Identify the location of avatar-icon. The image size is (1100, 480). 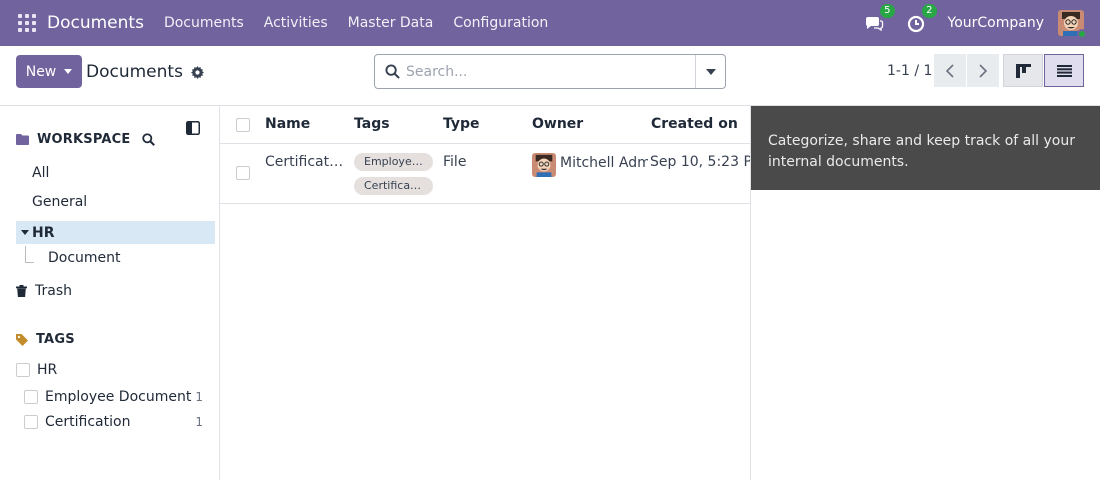
(544, 165).